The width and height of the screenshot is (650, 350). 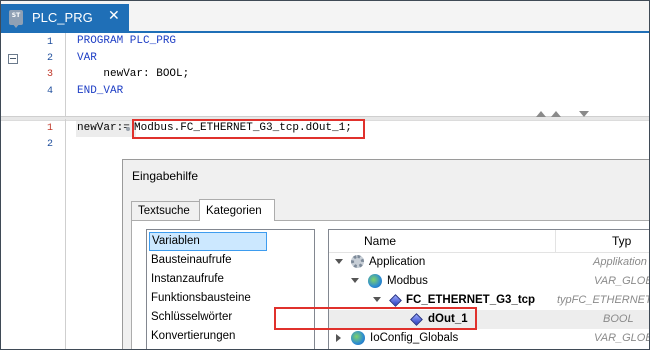 I want to click on category-item: Instanzaufrufe, so click(x=228, y=279).